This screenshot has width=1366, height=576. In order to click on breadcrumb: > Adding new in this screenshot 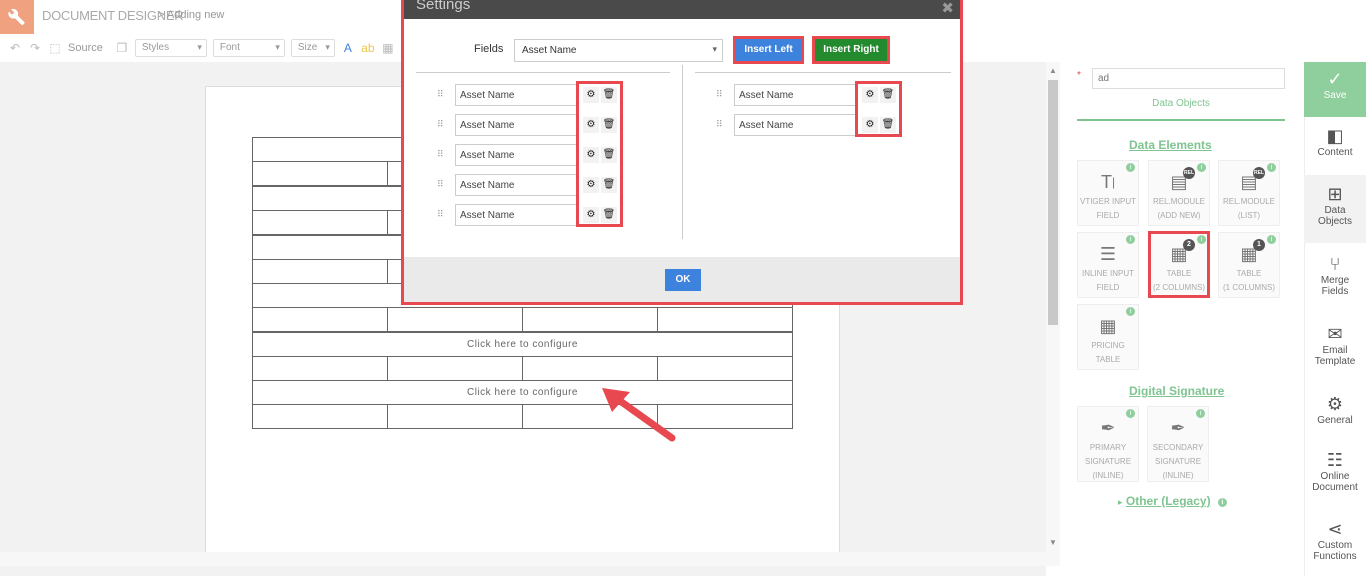, I will do `click(191, 15)`.